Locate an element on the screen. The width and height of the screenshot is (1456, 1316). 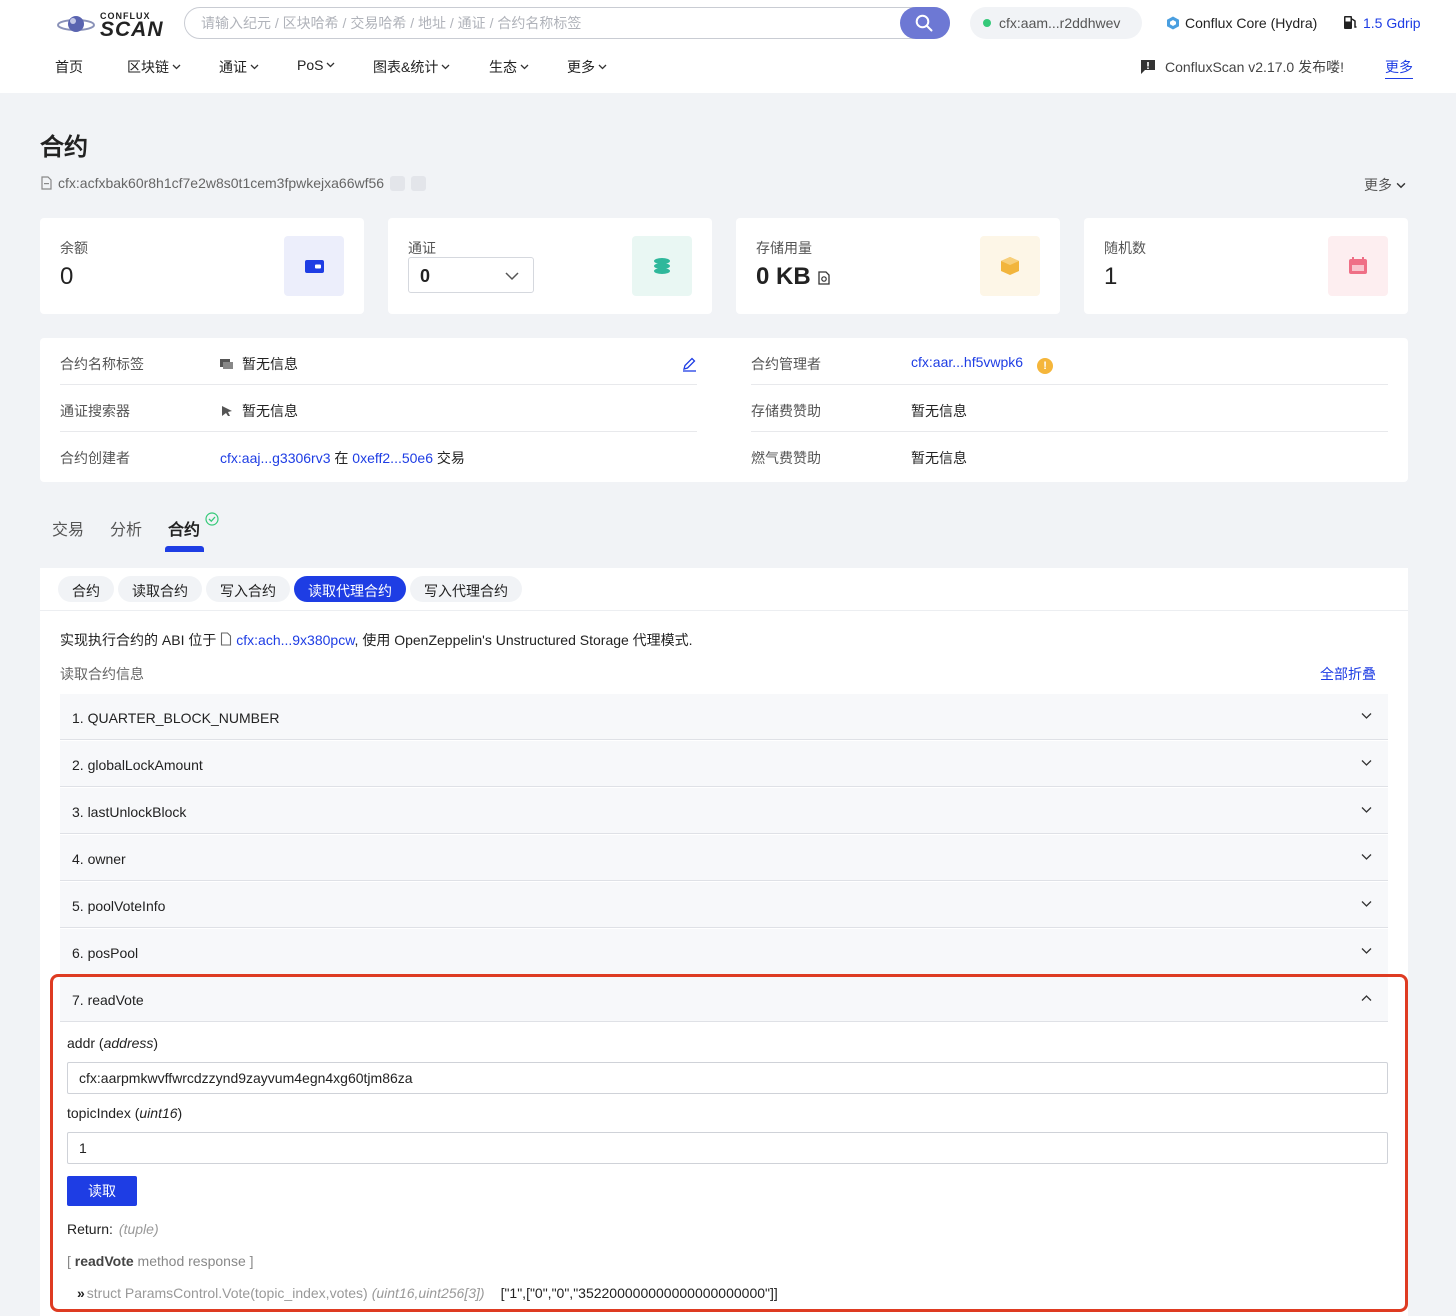
nav-tokens-label: 通证 is located at coordinates (233, 67).